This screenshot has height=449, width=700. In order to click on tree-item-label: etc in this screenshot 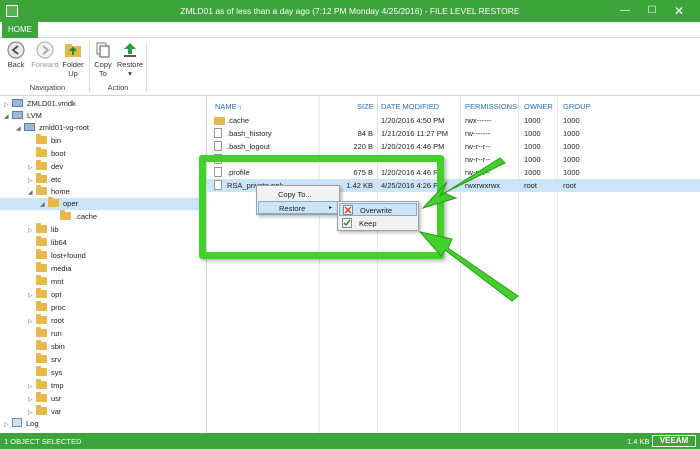, I will do `click(56, 179)`.